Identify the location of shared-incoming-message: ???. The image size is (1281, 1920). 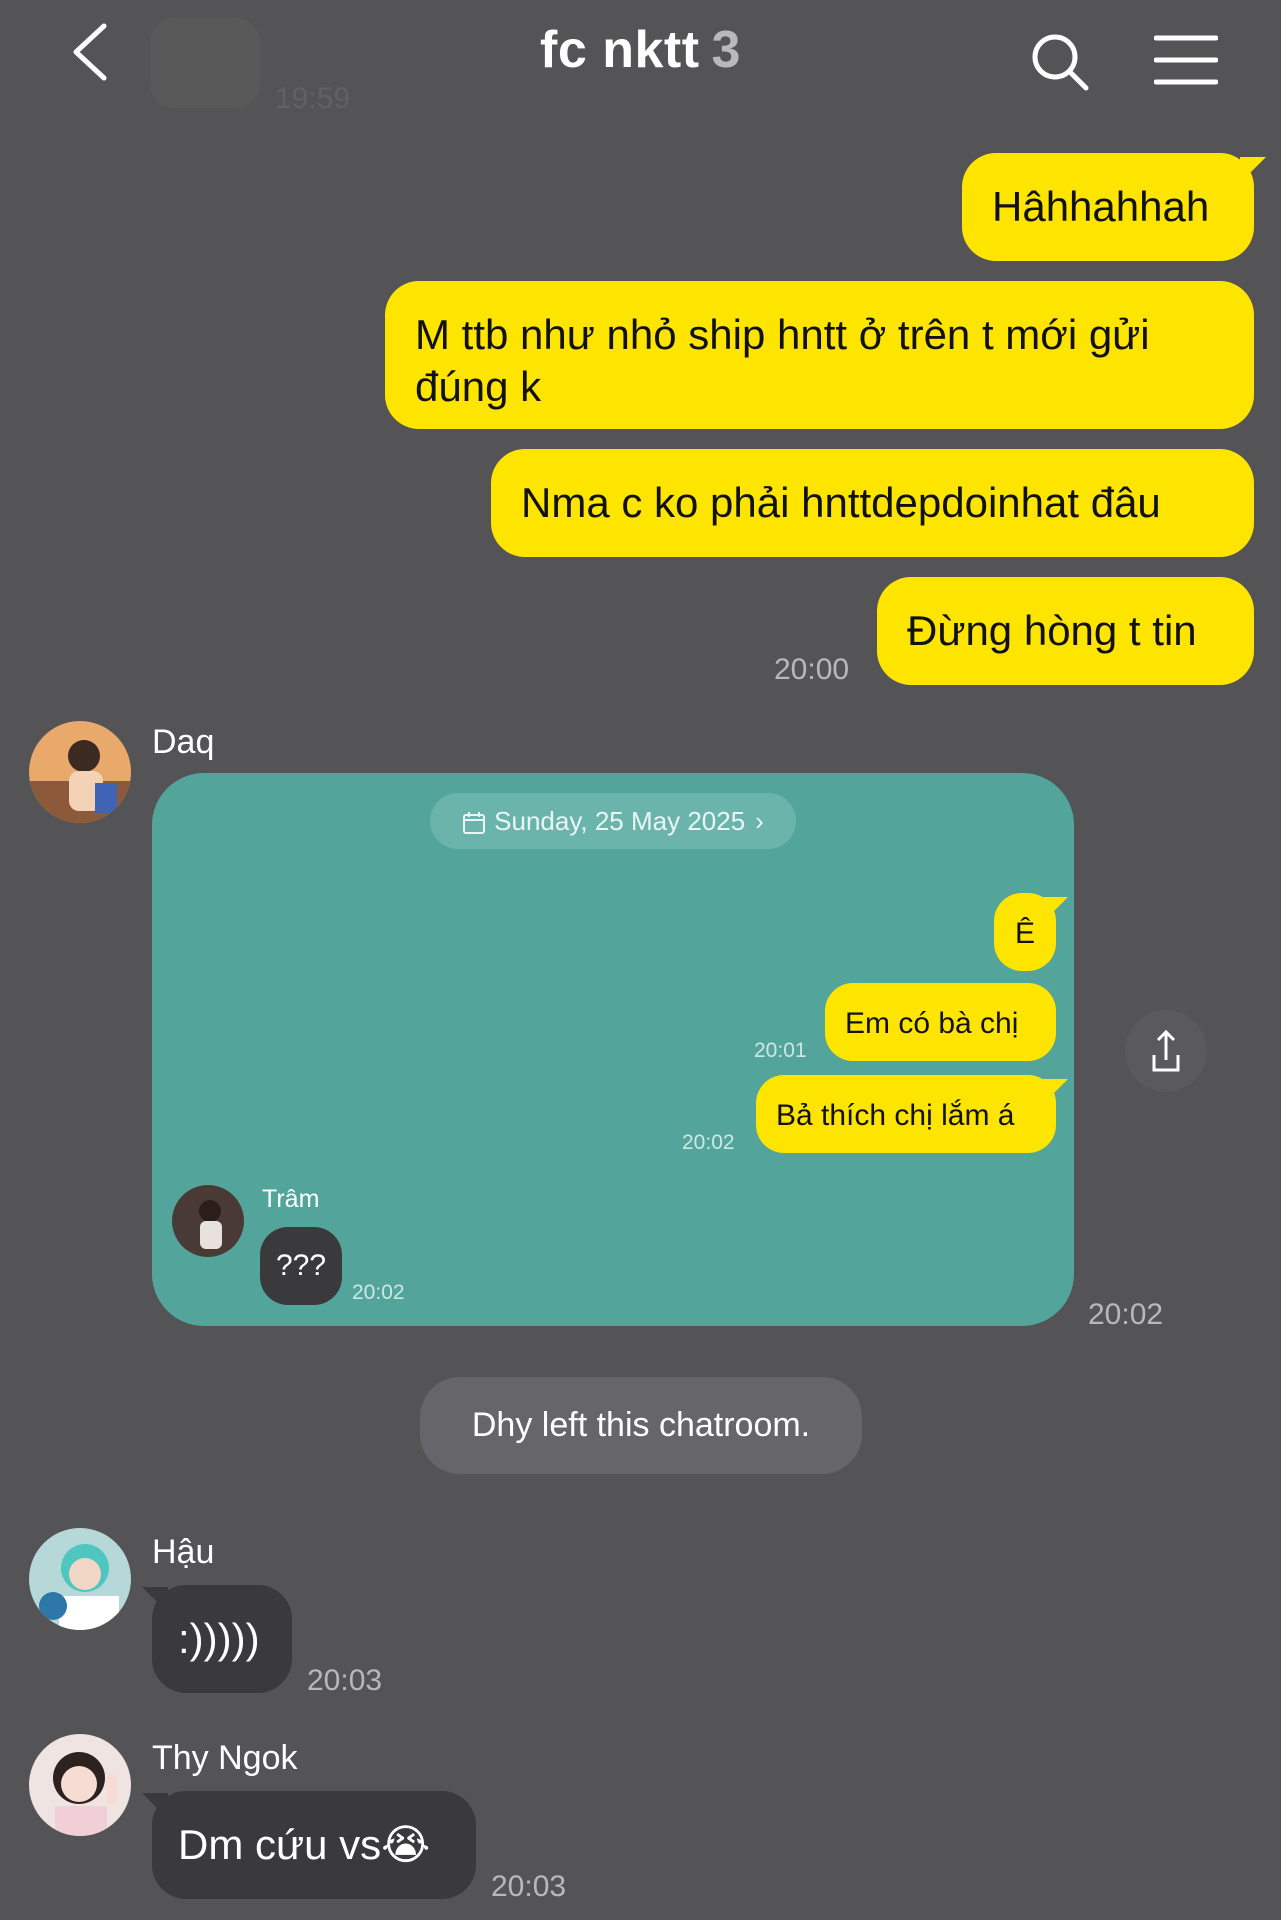
(301, 1266).